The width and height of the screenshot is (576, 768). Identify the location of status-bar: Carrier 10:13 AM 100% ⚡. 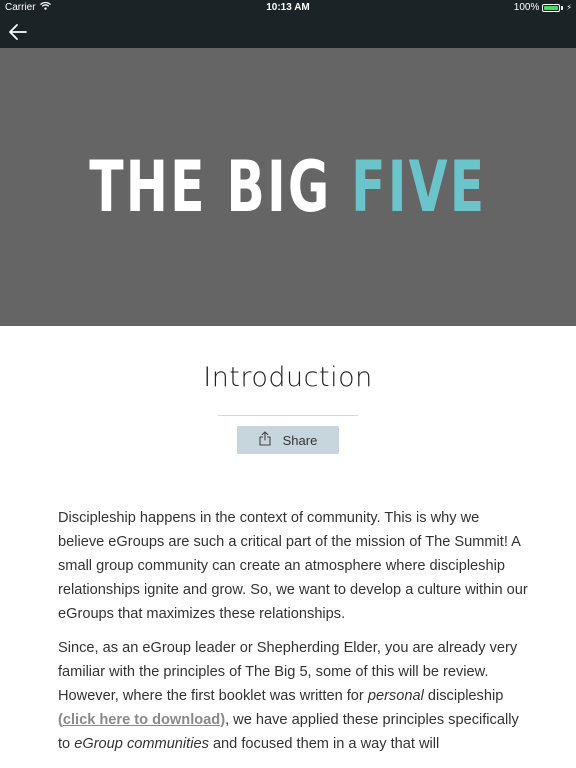
(288, 8).